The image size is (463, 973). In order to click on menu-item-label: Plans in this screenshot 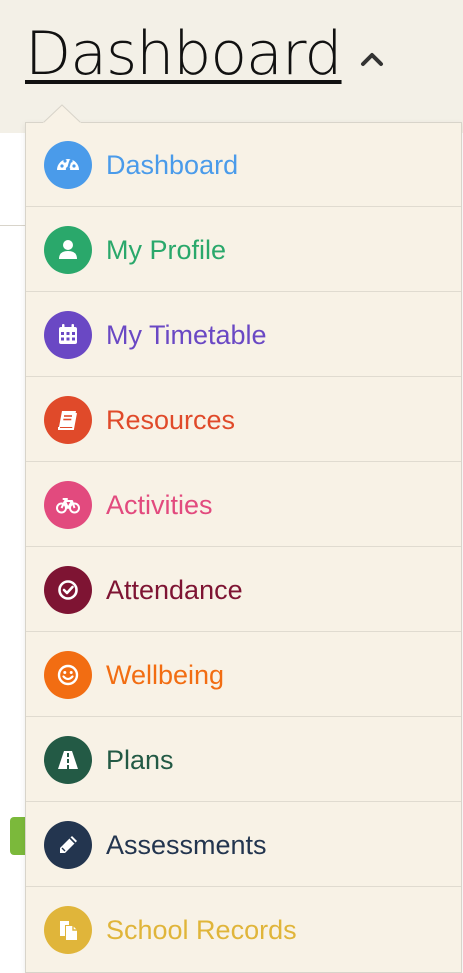, I will do `click(140, 760)`.